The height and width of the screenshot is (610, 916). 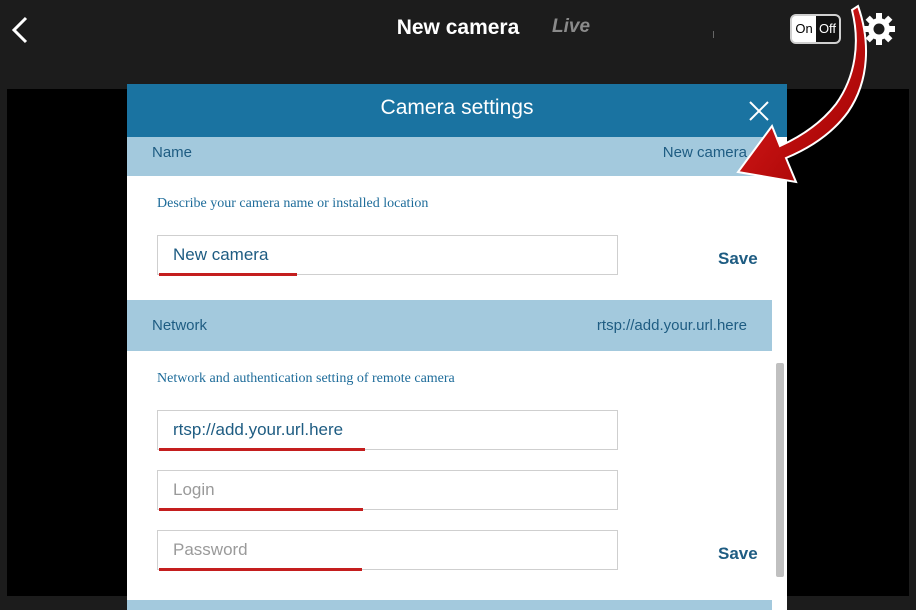 I want to click on camera-name-input, so click(x=387, y=255).